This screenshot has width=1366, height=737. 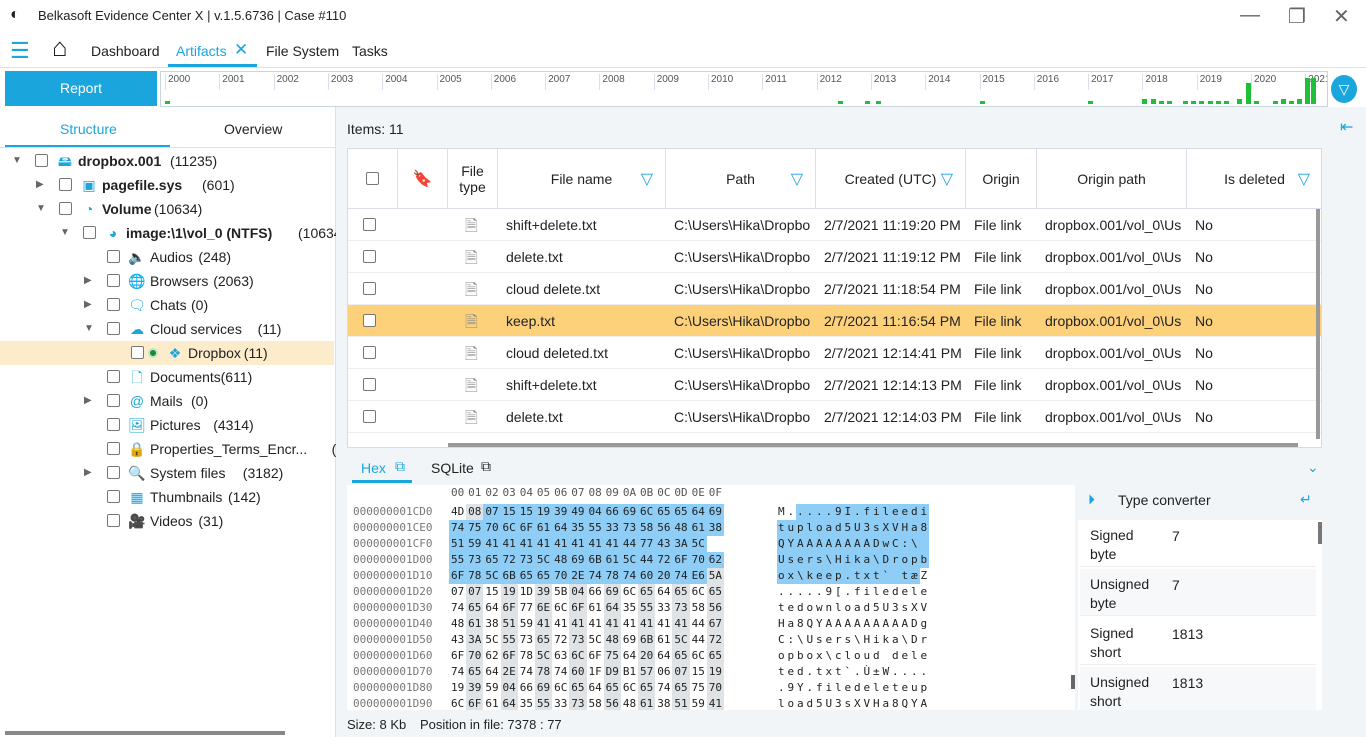 What do you see at coordinates (586, 656) in the screenshot?
I see `hex-bytes: 6F 70 62 6F 78 5C 63 6C 6F 75 64 20 64 65 6C 65` at bounding box center [586, 656].